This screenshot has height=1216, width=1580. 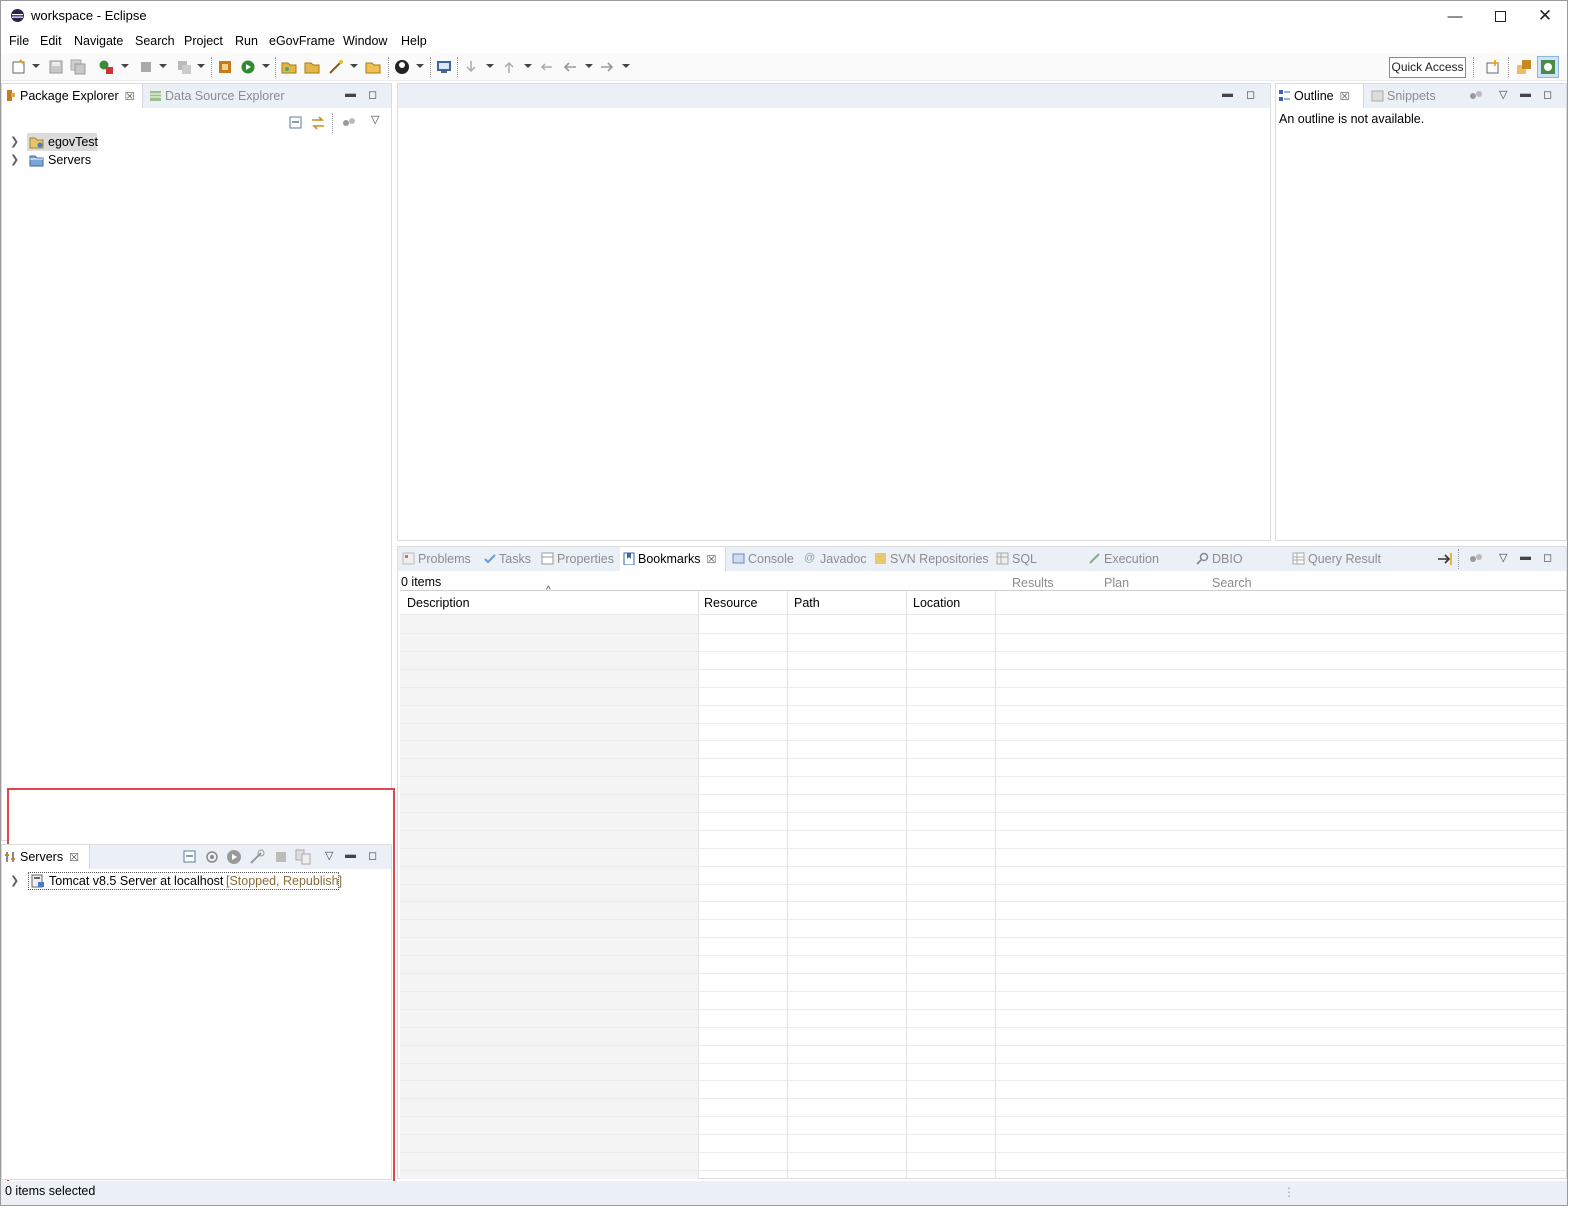 I want to click on column-header-resource: Resource, so click(x=731, y=603).